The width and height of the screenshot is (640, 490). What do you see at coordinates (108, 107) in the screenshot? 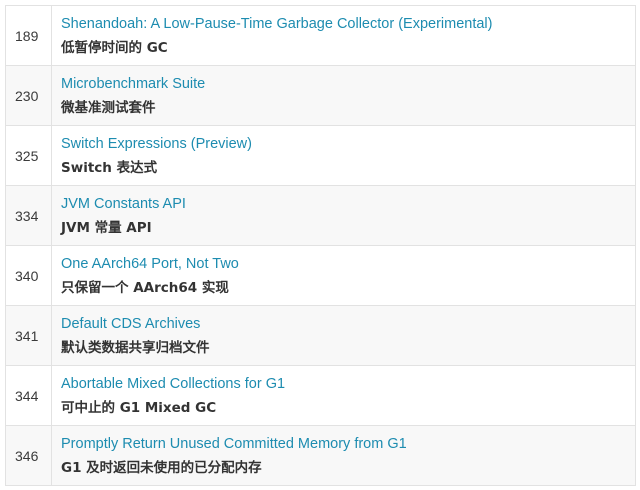
I see `jep-chinese-title: 微基准测试套件` at bounding box center [108, 107].